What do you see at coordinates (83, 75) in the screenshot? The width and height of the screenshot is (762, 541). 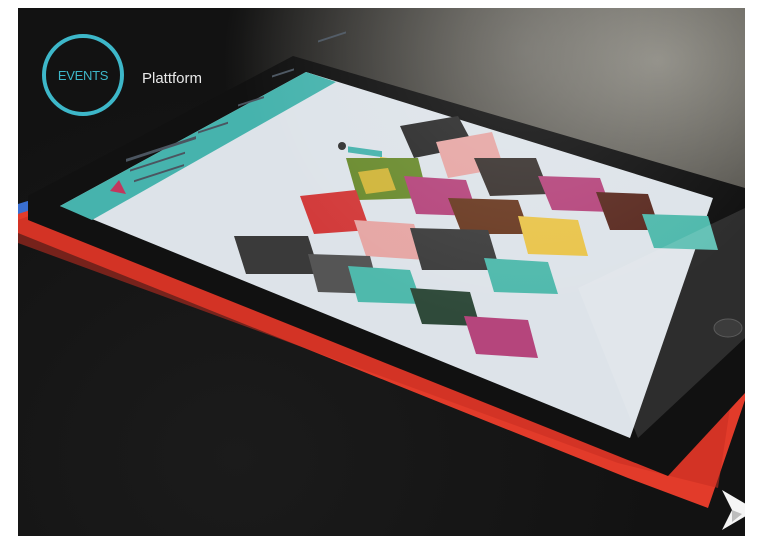 I see `events-badge-label: EVENTS` at bounding box center [83, 75].